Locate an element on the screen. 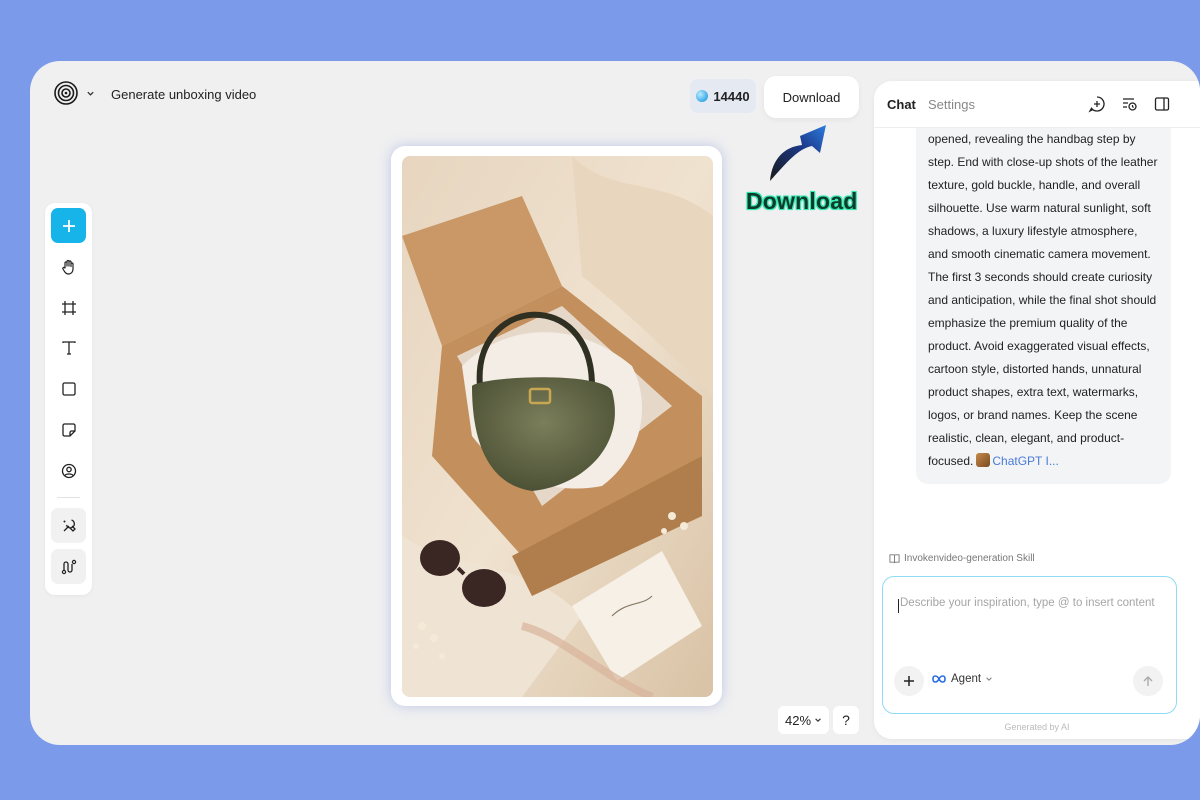 Image resolution: width=1200 pixels, height=800 pixels. tool-bar is located at coordinates (68, 399).